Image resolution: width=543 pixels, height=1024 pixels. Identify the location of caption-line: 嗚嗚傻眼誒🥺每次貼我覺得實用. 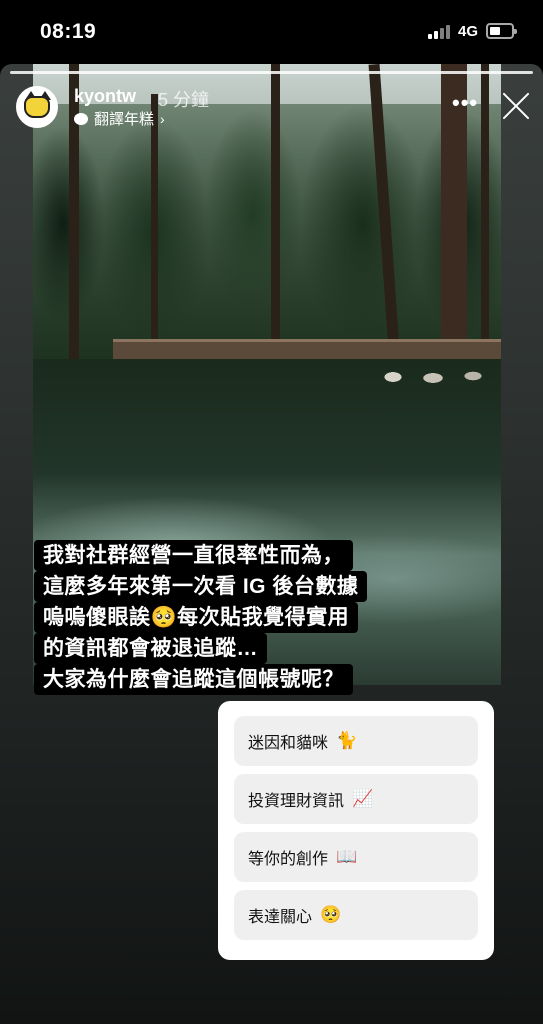
(196, 617).